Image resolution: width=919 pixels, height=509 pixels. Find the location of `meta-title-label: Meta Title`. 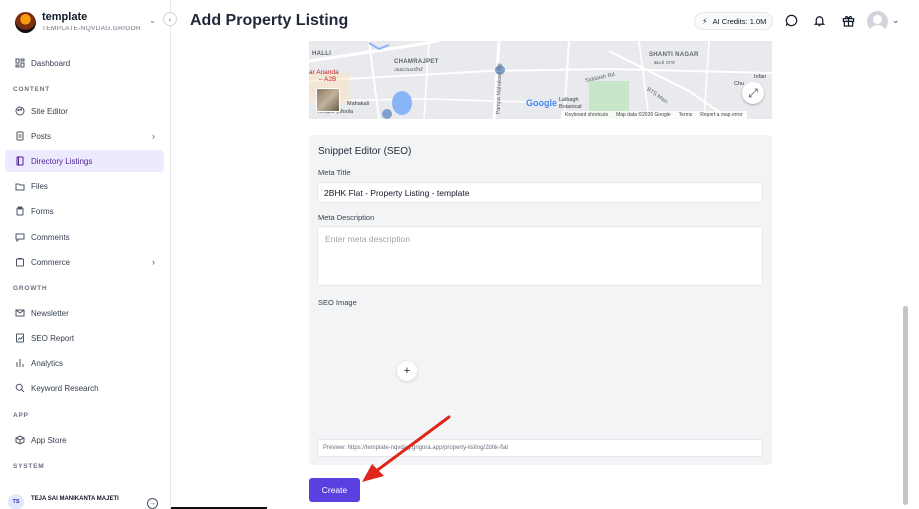

meta-title-label: Meta Title is located at coordinates (334, 172).